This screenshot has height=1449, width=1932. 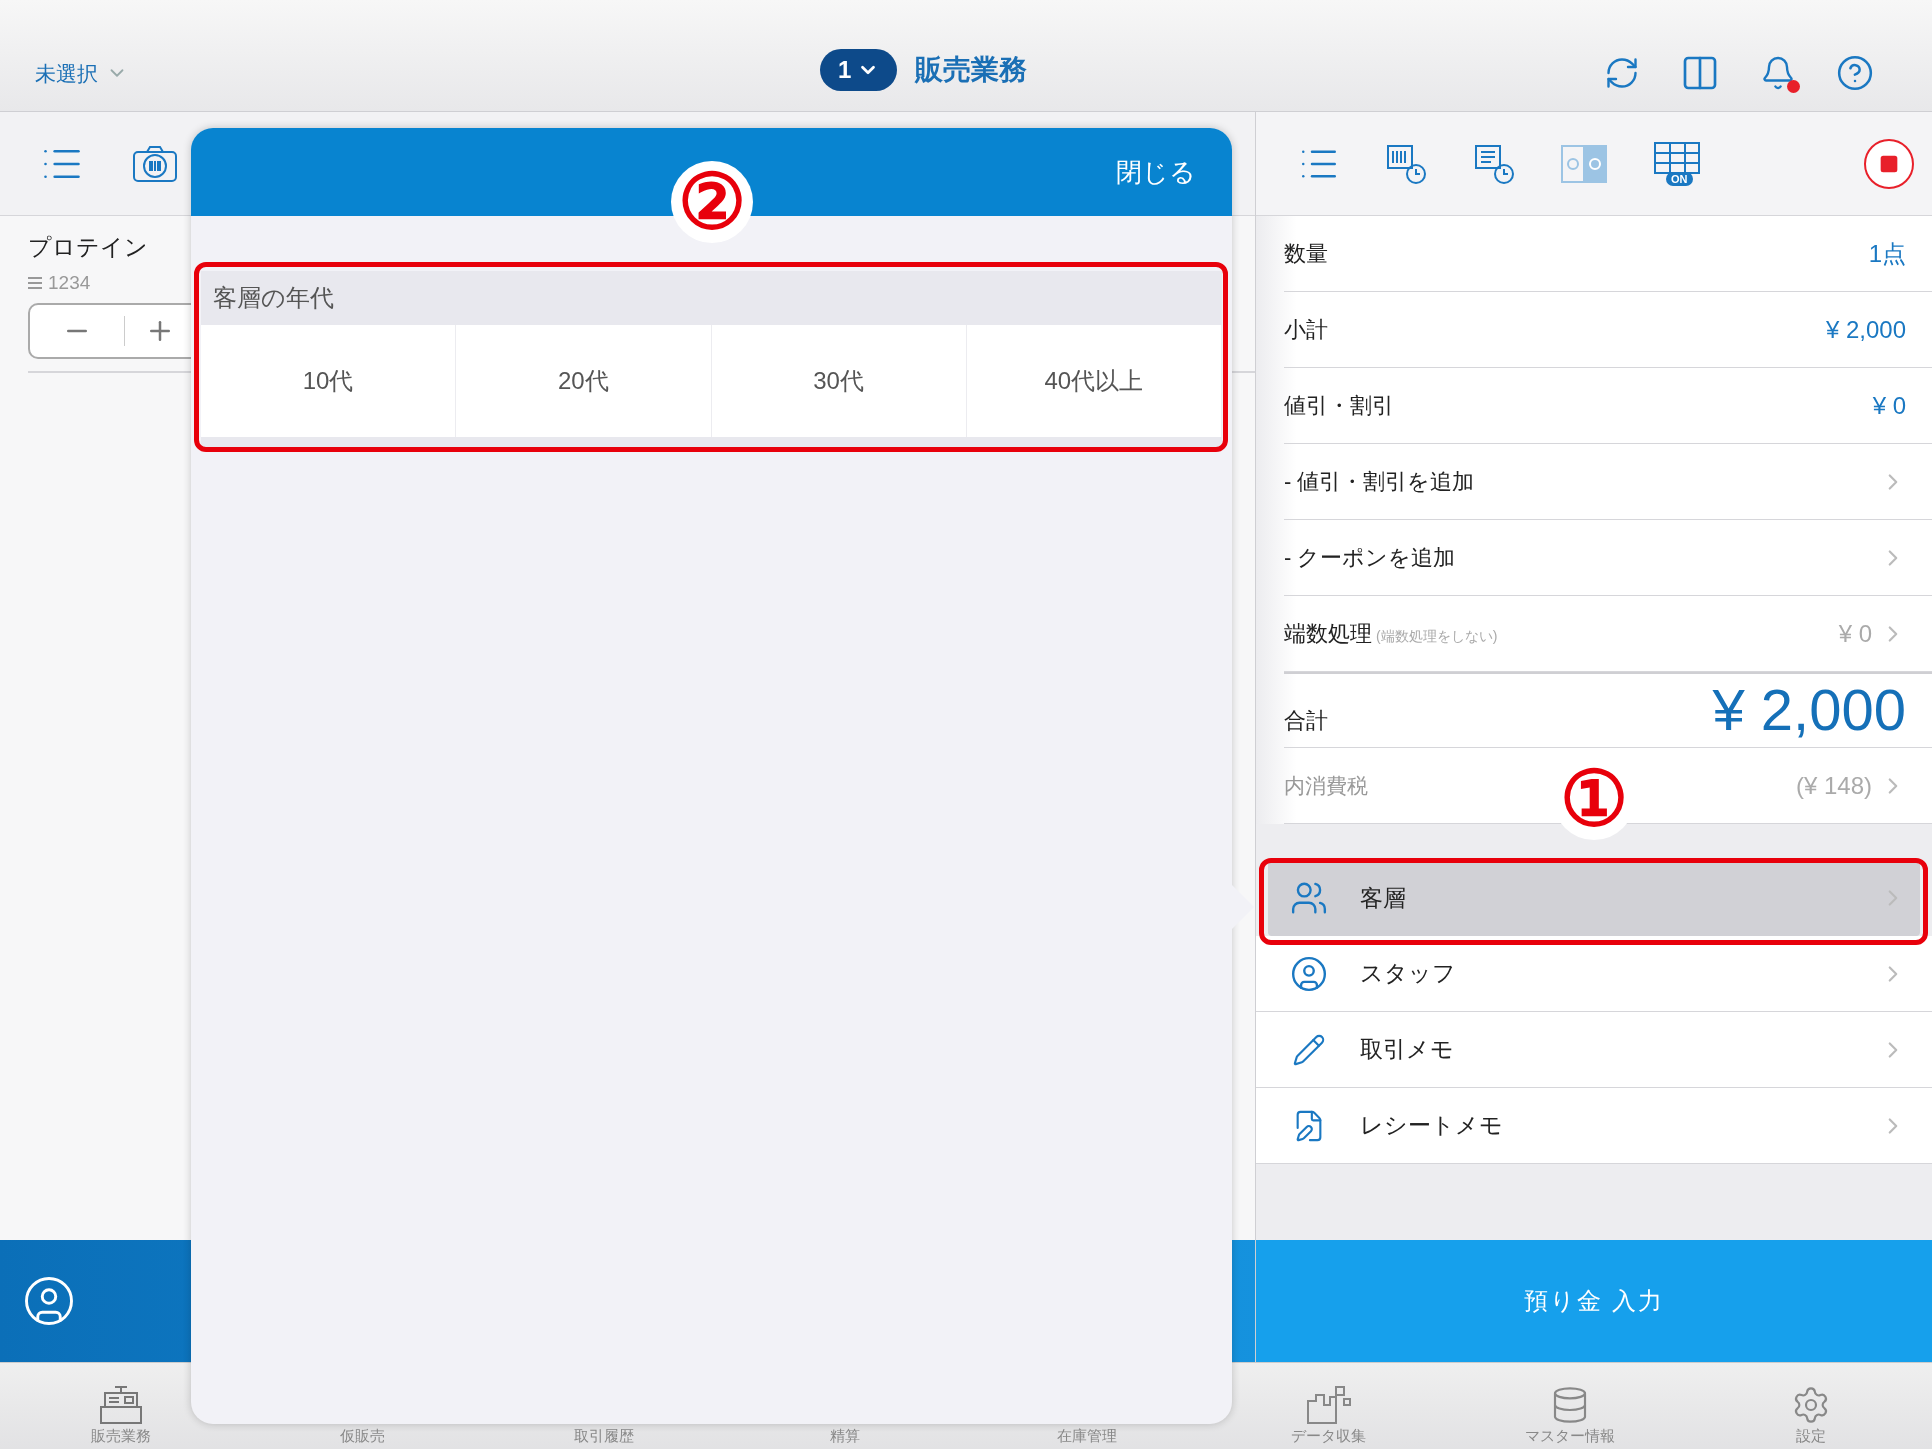 I want to click on summary-link-row: - 値引・割引を追加, so click(x=1608, y=482).